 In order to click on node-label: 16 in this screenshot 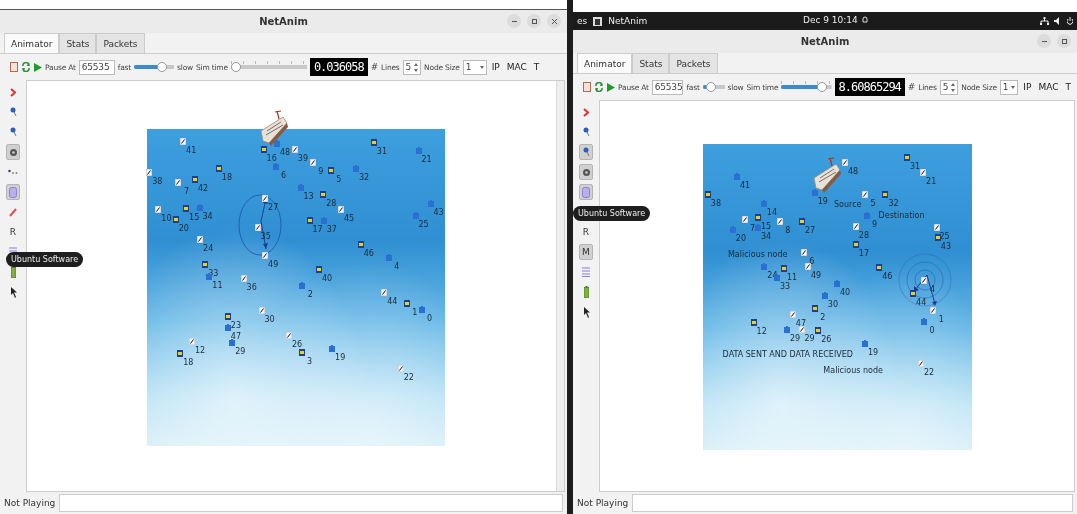, I will do `click(271, 159)`.